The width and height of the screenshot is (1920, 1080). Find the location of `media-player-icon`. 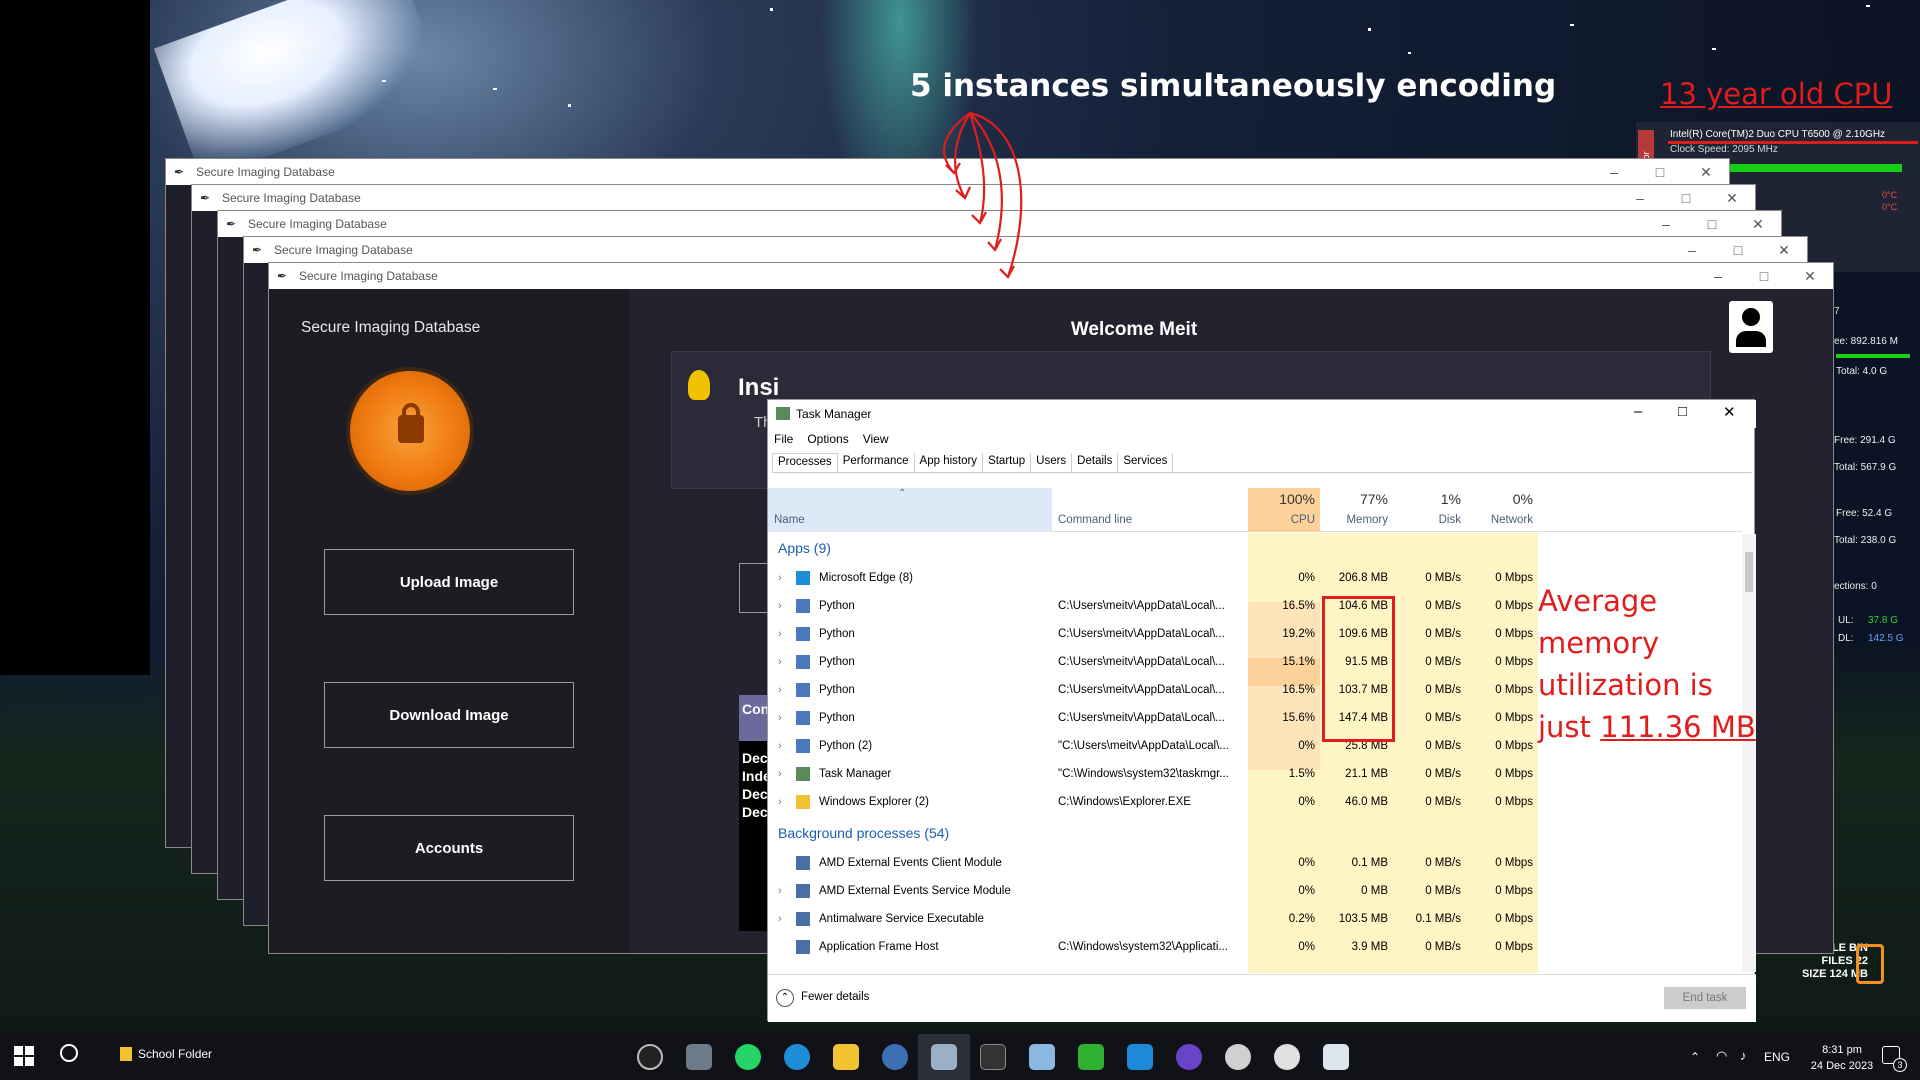

media-player-icon is located at coordinates (650, 1057).